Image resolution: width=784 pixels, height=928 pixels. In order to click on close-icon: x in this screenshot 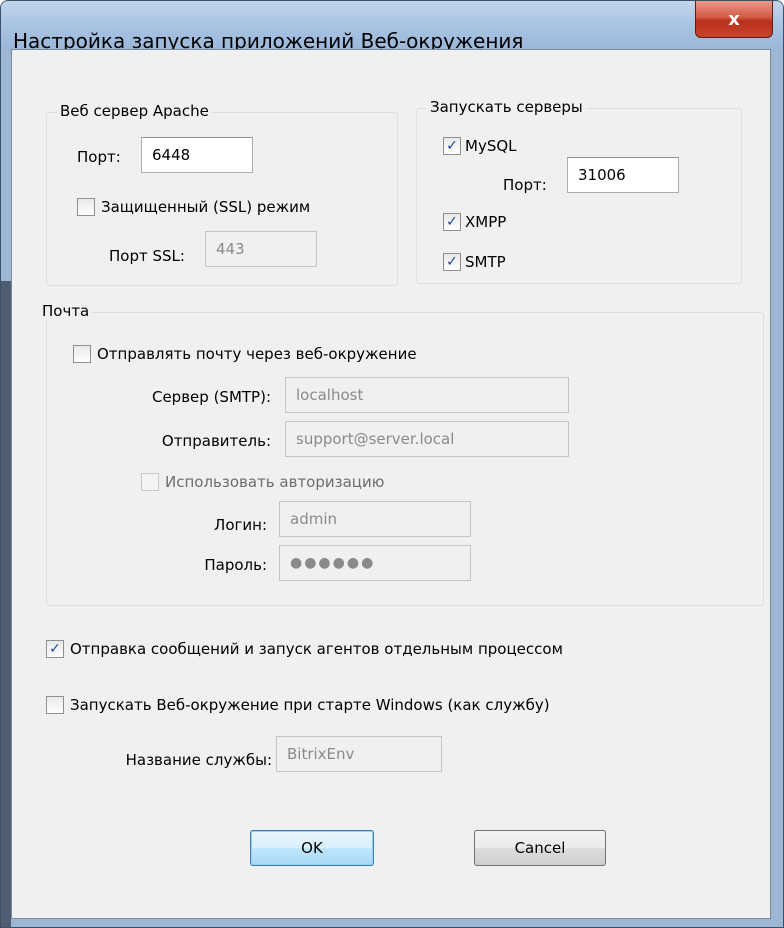, I will do `click(734, 19)`.